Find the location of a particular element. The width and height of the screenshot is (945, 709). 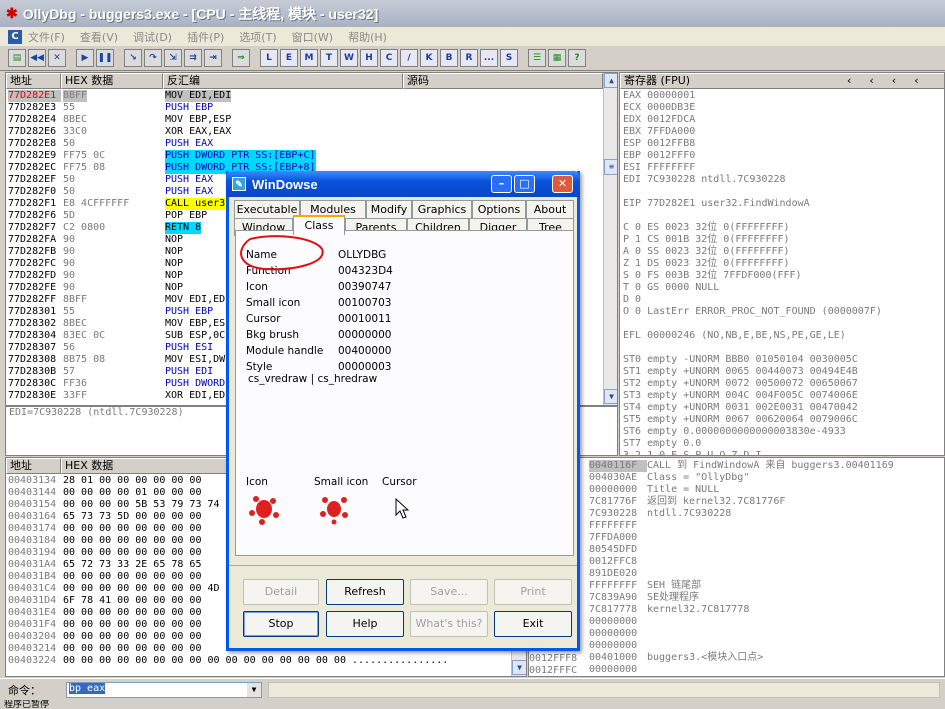

disasm-row-instruction: PUSH EAX is located at coordinates (189, 144).